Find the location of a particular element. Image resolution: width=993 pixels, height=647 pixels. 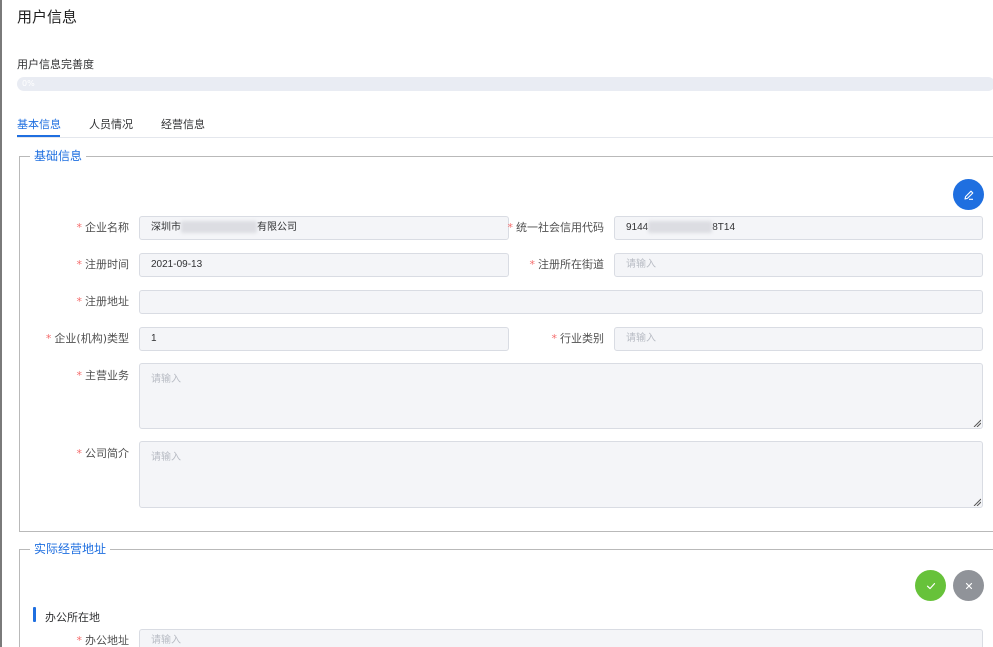

credit-code-label: * 统一社会信用代码 is located at coordinates (556, 228).